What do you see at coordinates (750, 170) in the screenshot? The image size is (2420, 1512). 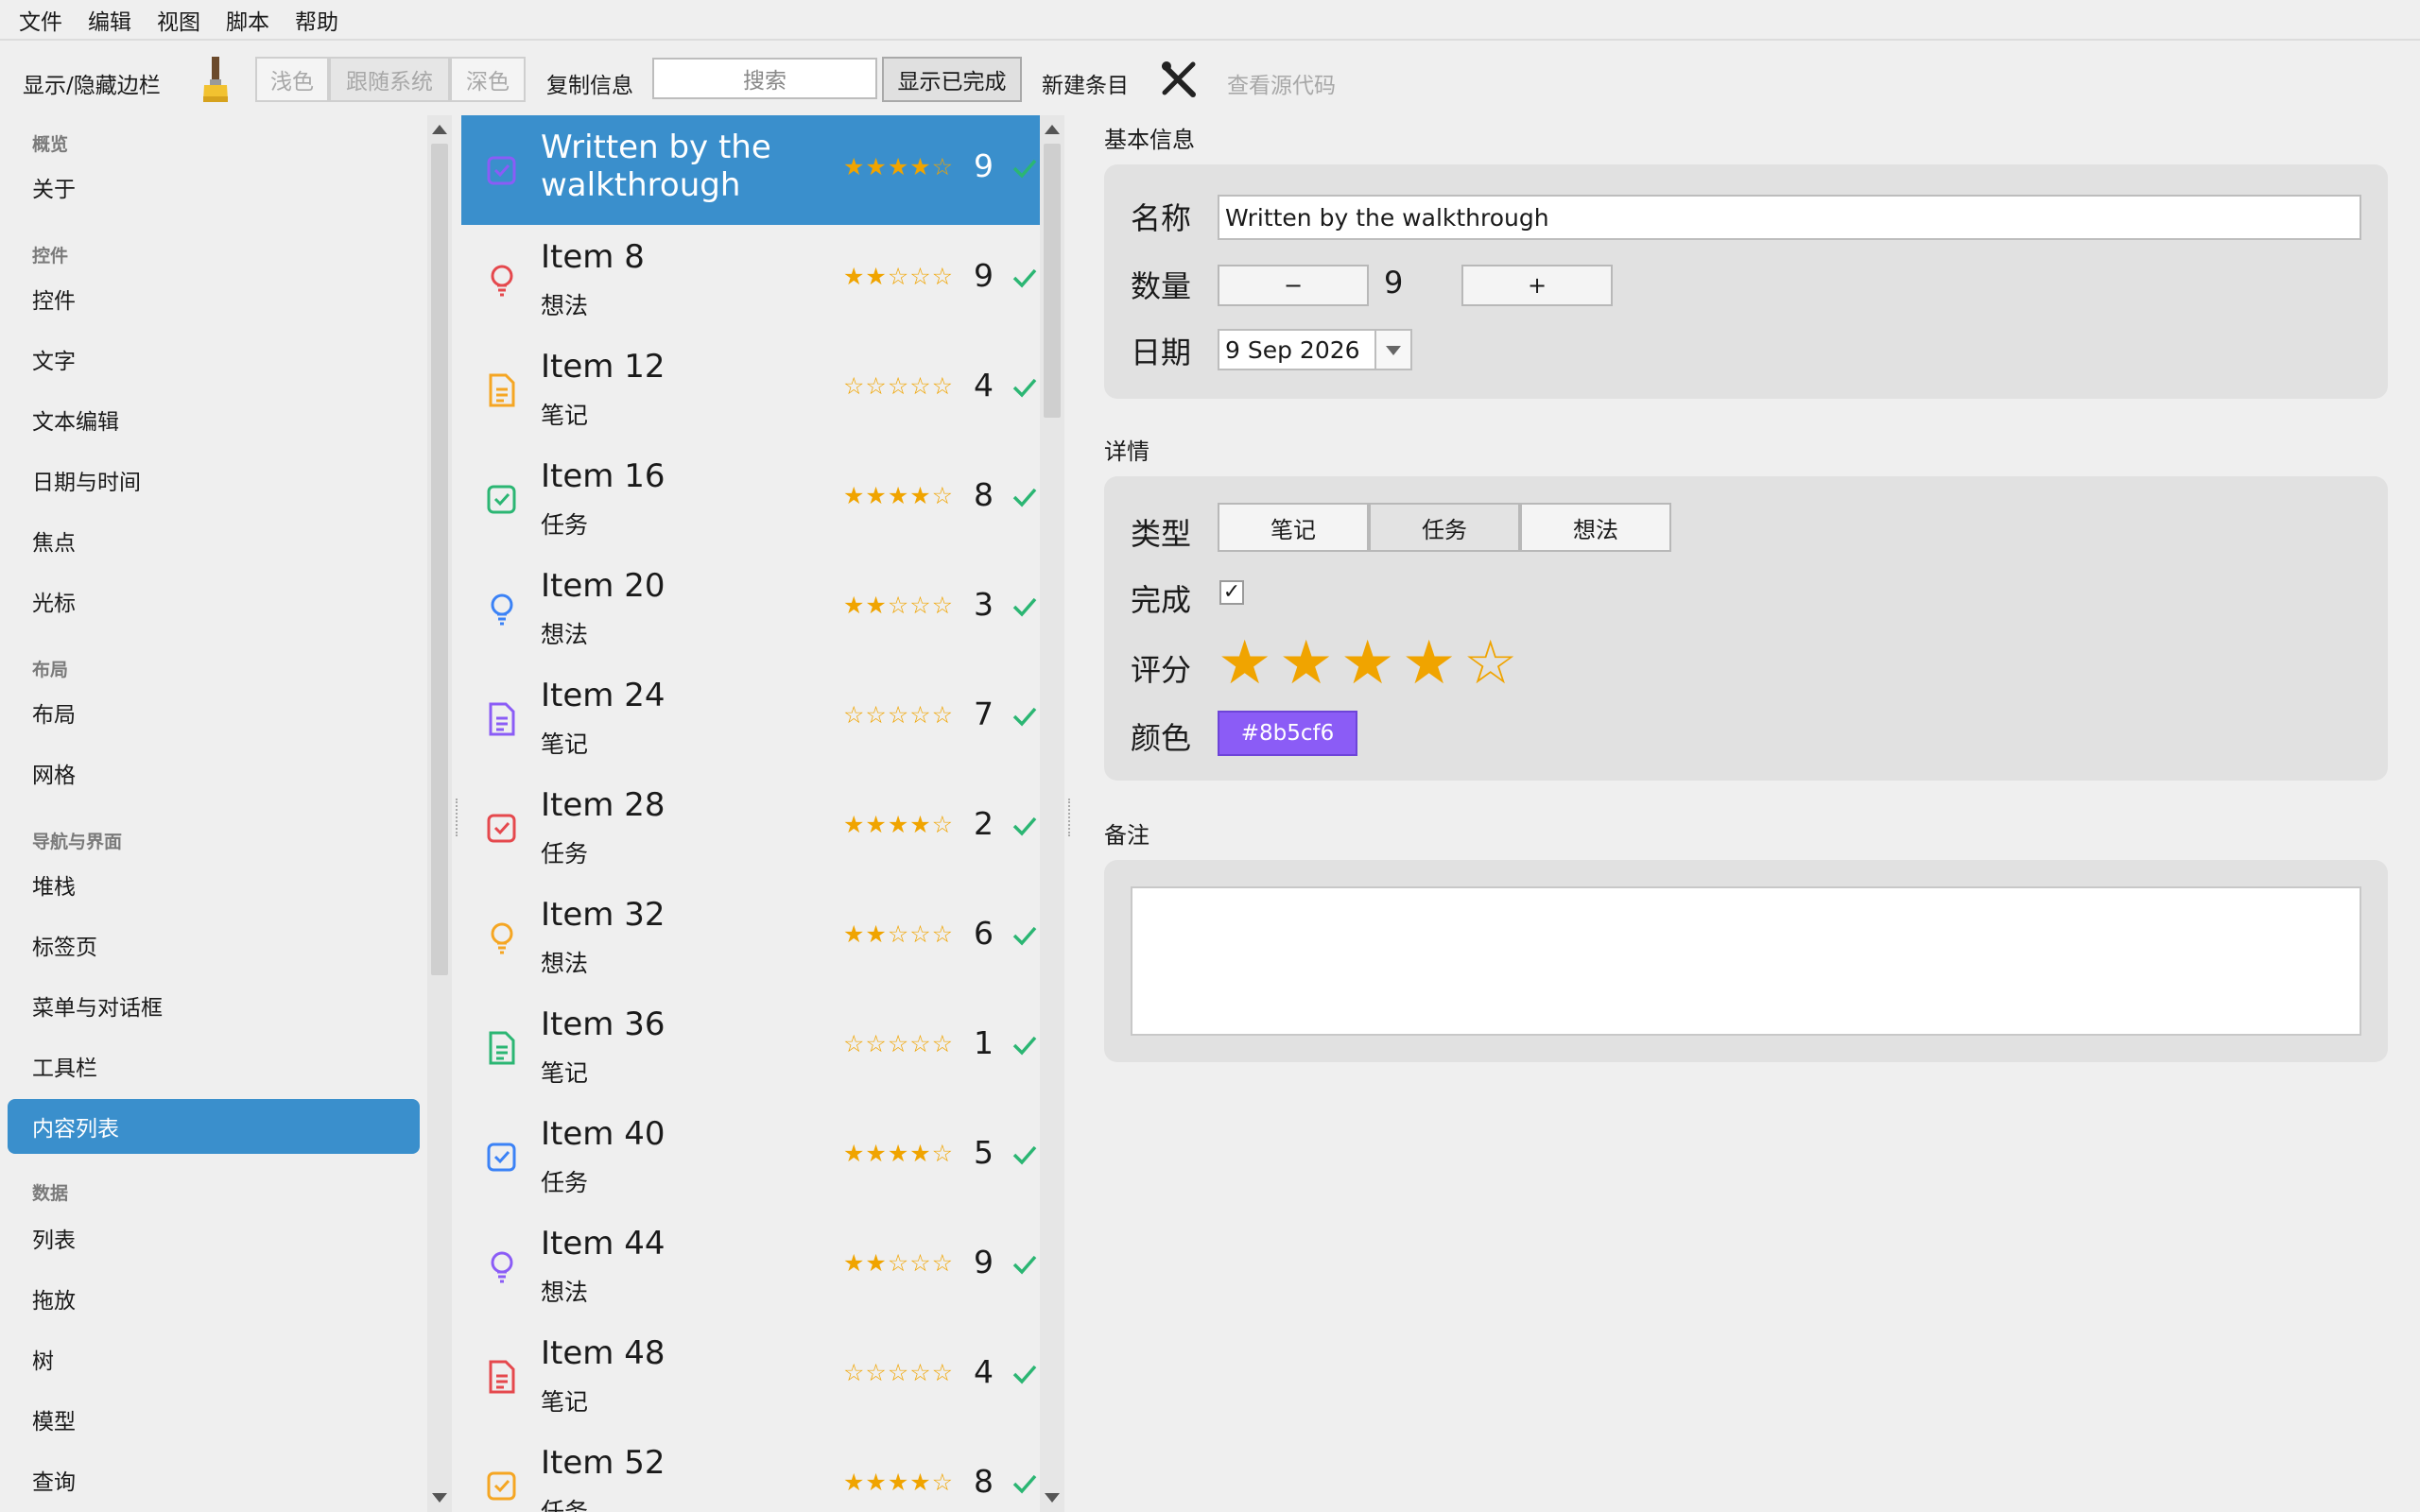 I see `list-item: Written by the walkthrough ★★★★☆ 9` at bounding box center [750, 170].